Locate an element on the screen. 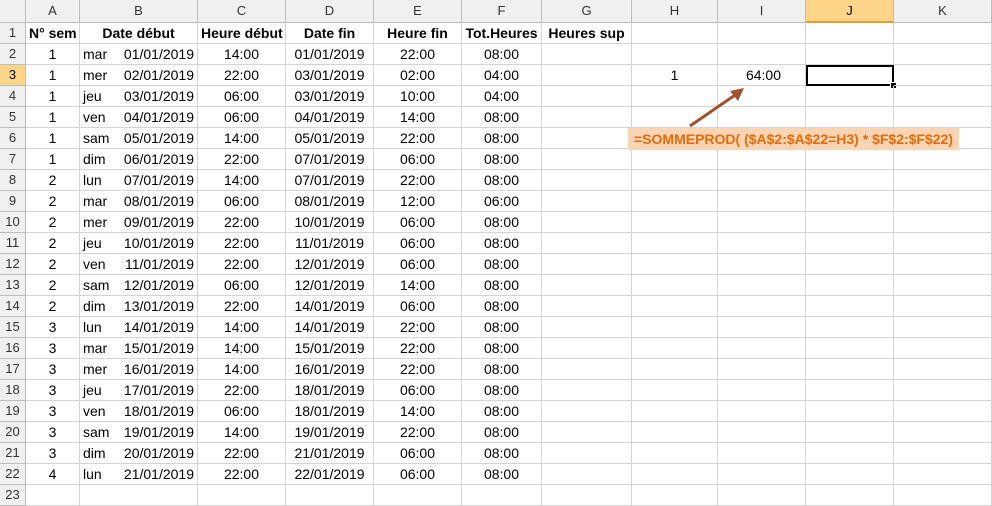 This screenshot has height=506, width=992. cell-g9 is located at coordinates (587, 201).